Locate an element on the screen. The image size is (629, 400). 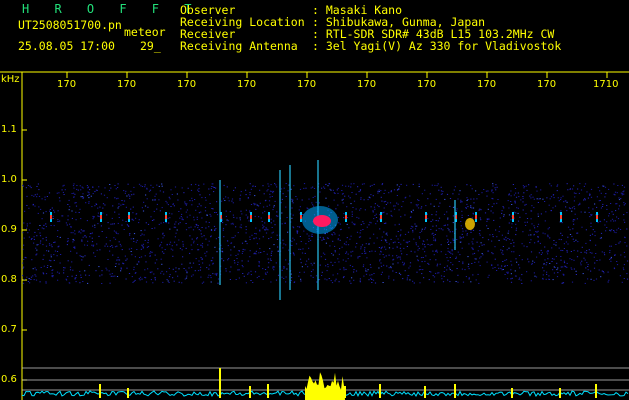
meteor-echo is located at coordinates (470, 224).